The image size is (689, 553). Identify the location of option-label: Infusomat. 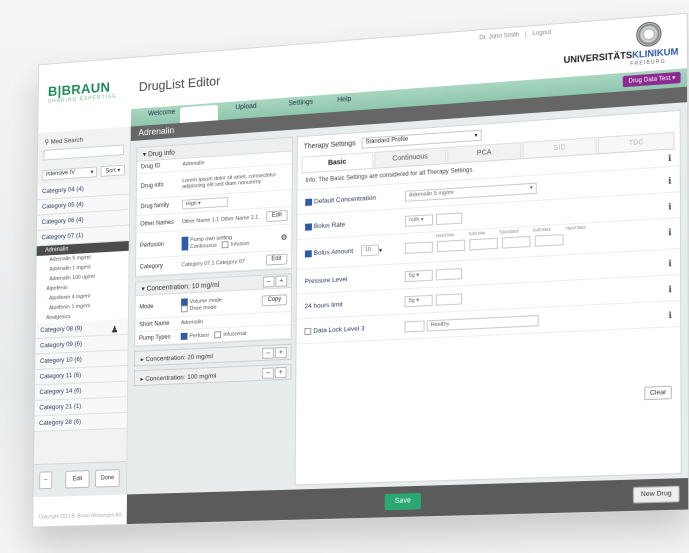
(235, 334).